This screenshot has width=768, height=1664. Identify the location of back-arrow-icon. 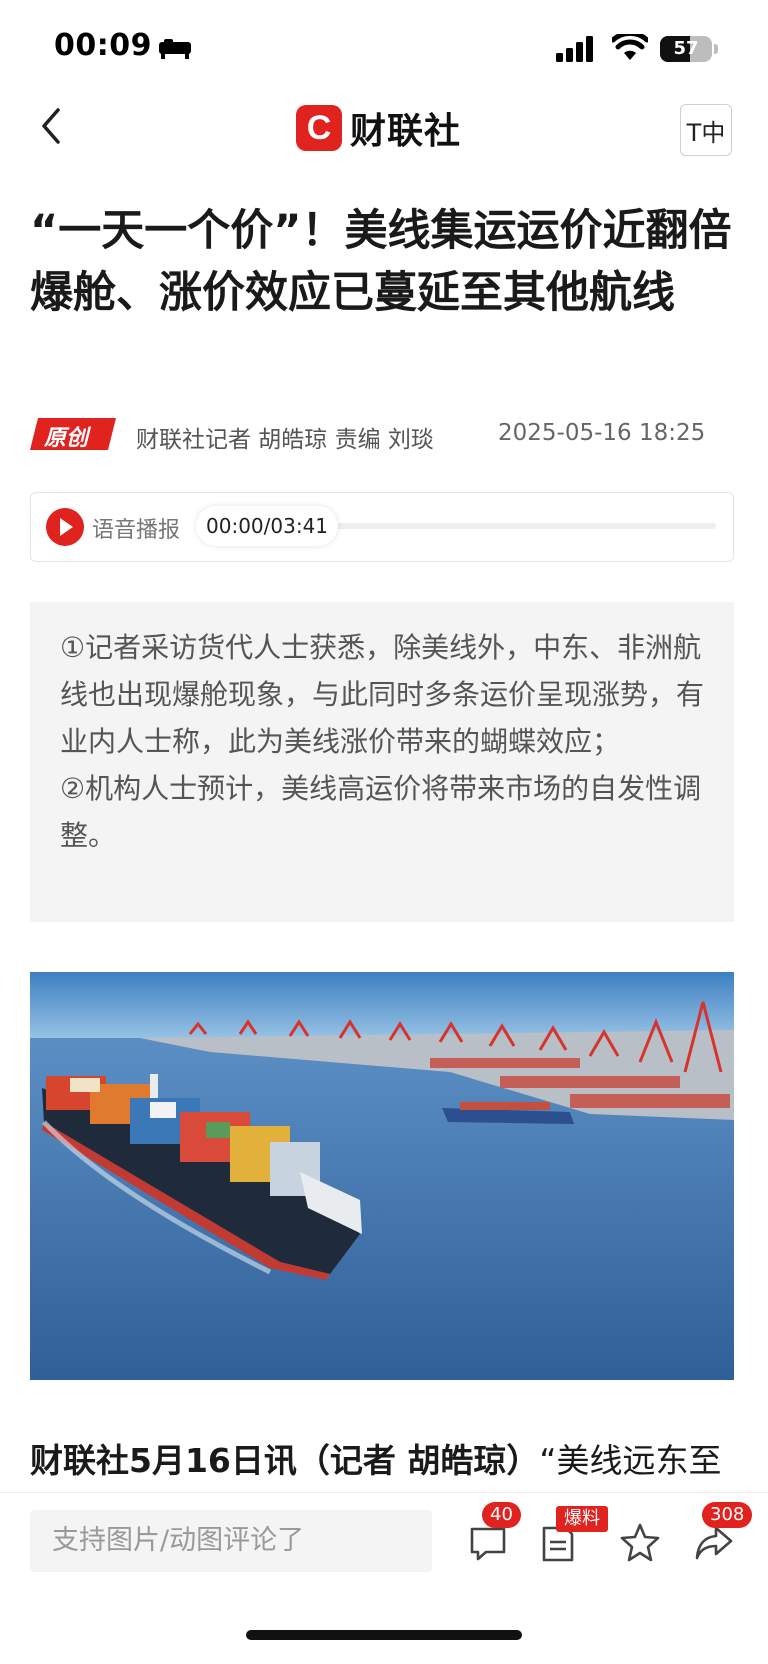
(53, 126).